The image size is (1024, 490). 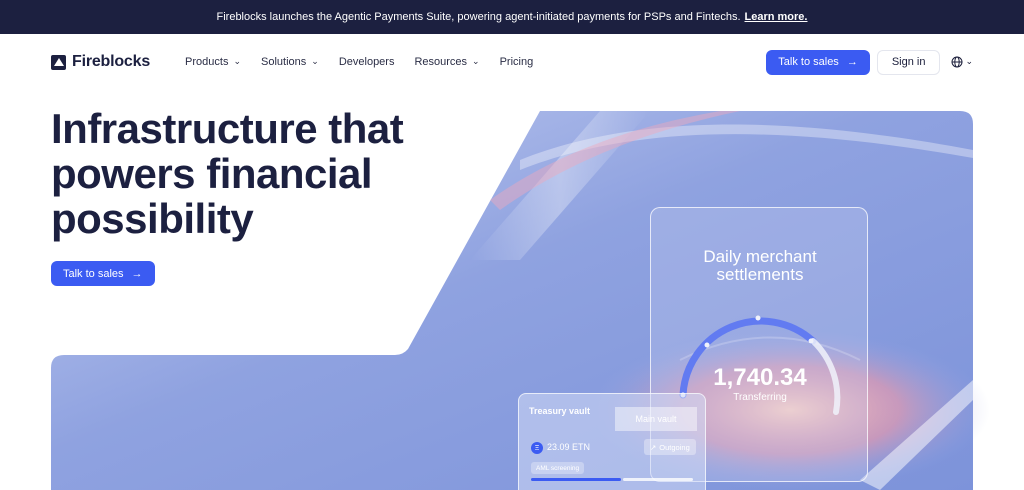 I want to click on nav-item-developers: Developers, so click(x=367, y=62).